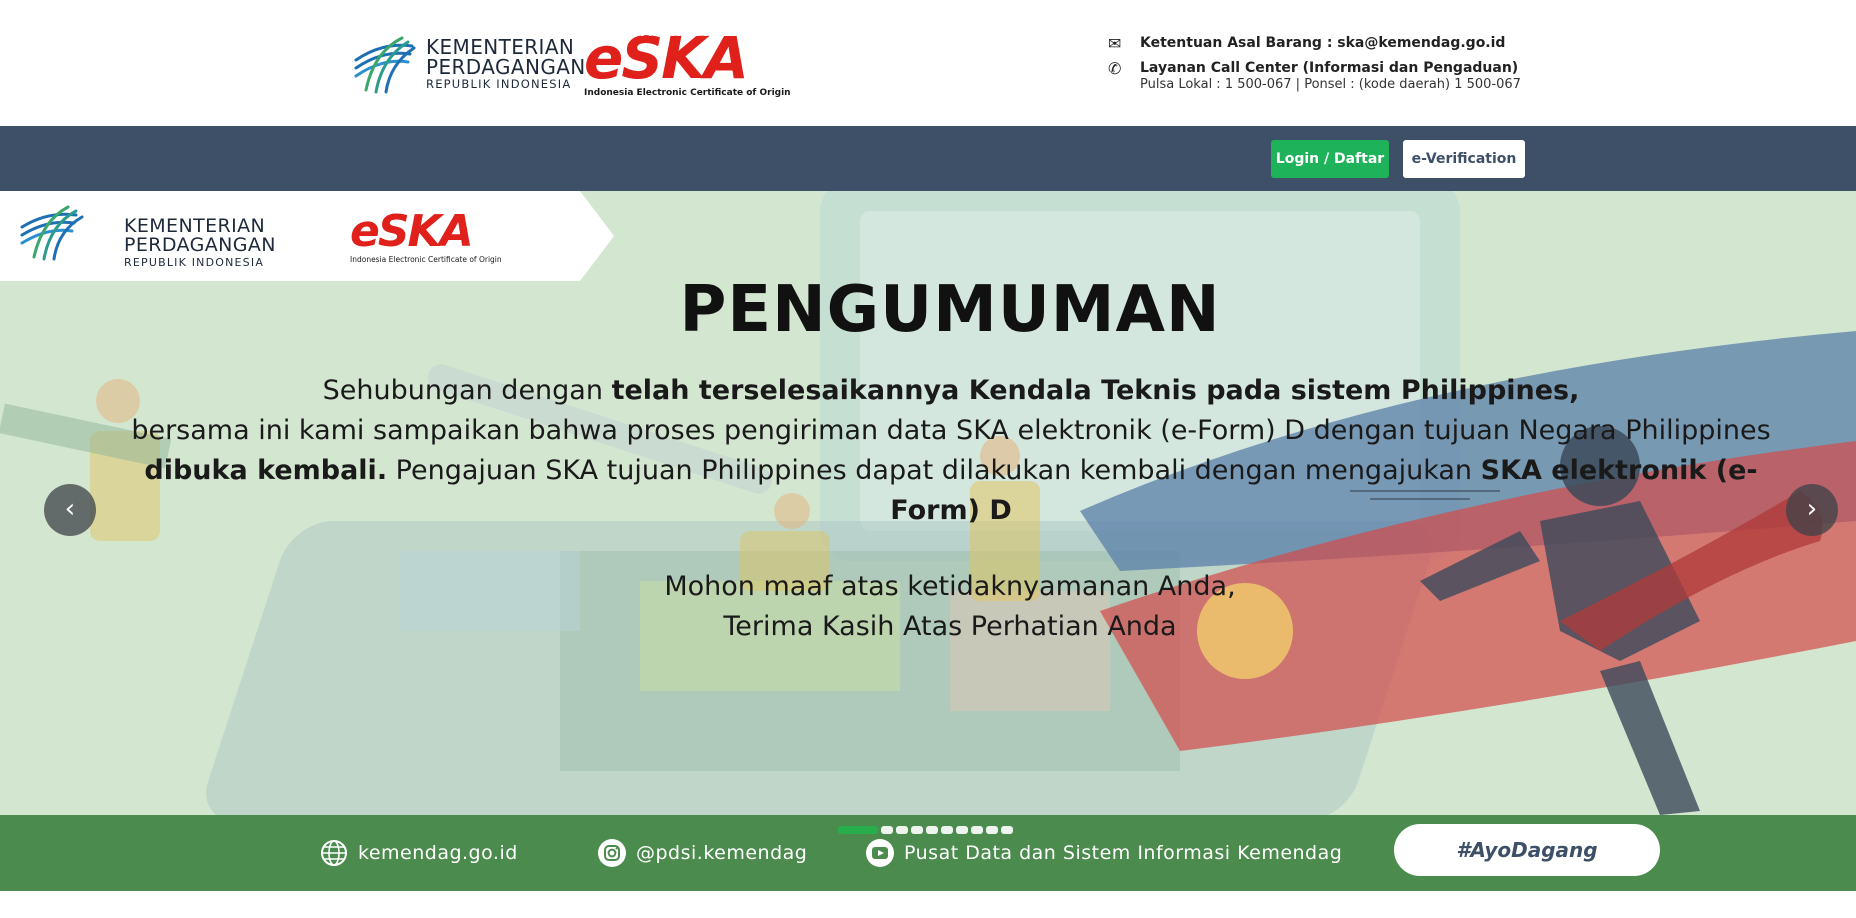 The width and height of the screenshot is (1856, 918). Describe the element at coordinates (928, 904) in the screenshot. I see `page-bottom` at that location.